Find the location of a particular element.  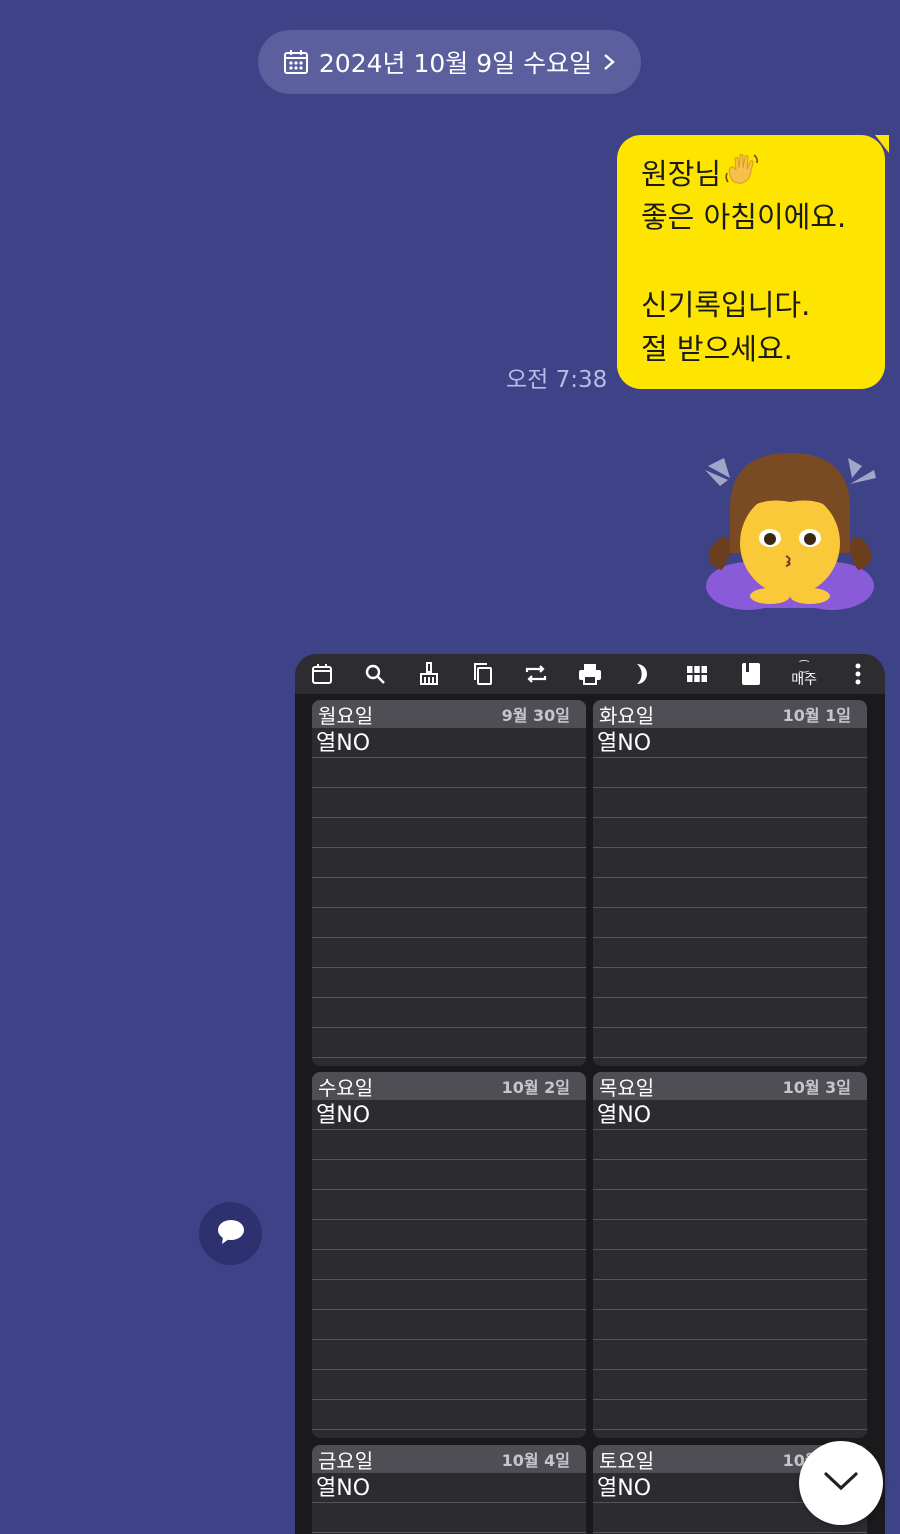

message-line-1: 원장님 is located at coordinates (763, 173).